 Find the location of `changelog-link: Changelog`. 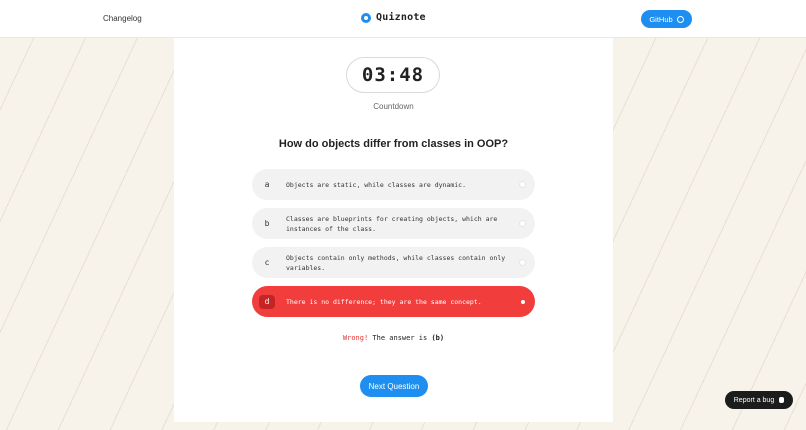

changelog-link: Changelog is located at coordinates (122, 18).